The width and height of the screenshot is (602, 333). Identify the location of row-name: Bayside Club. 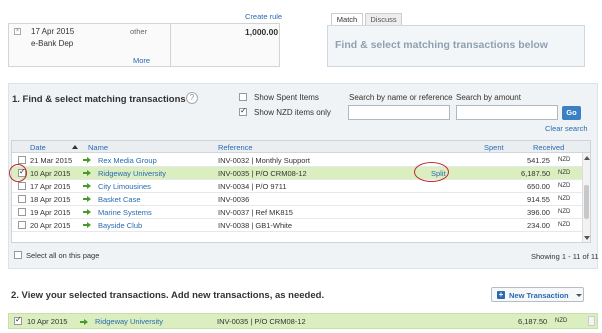
(120, 225).